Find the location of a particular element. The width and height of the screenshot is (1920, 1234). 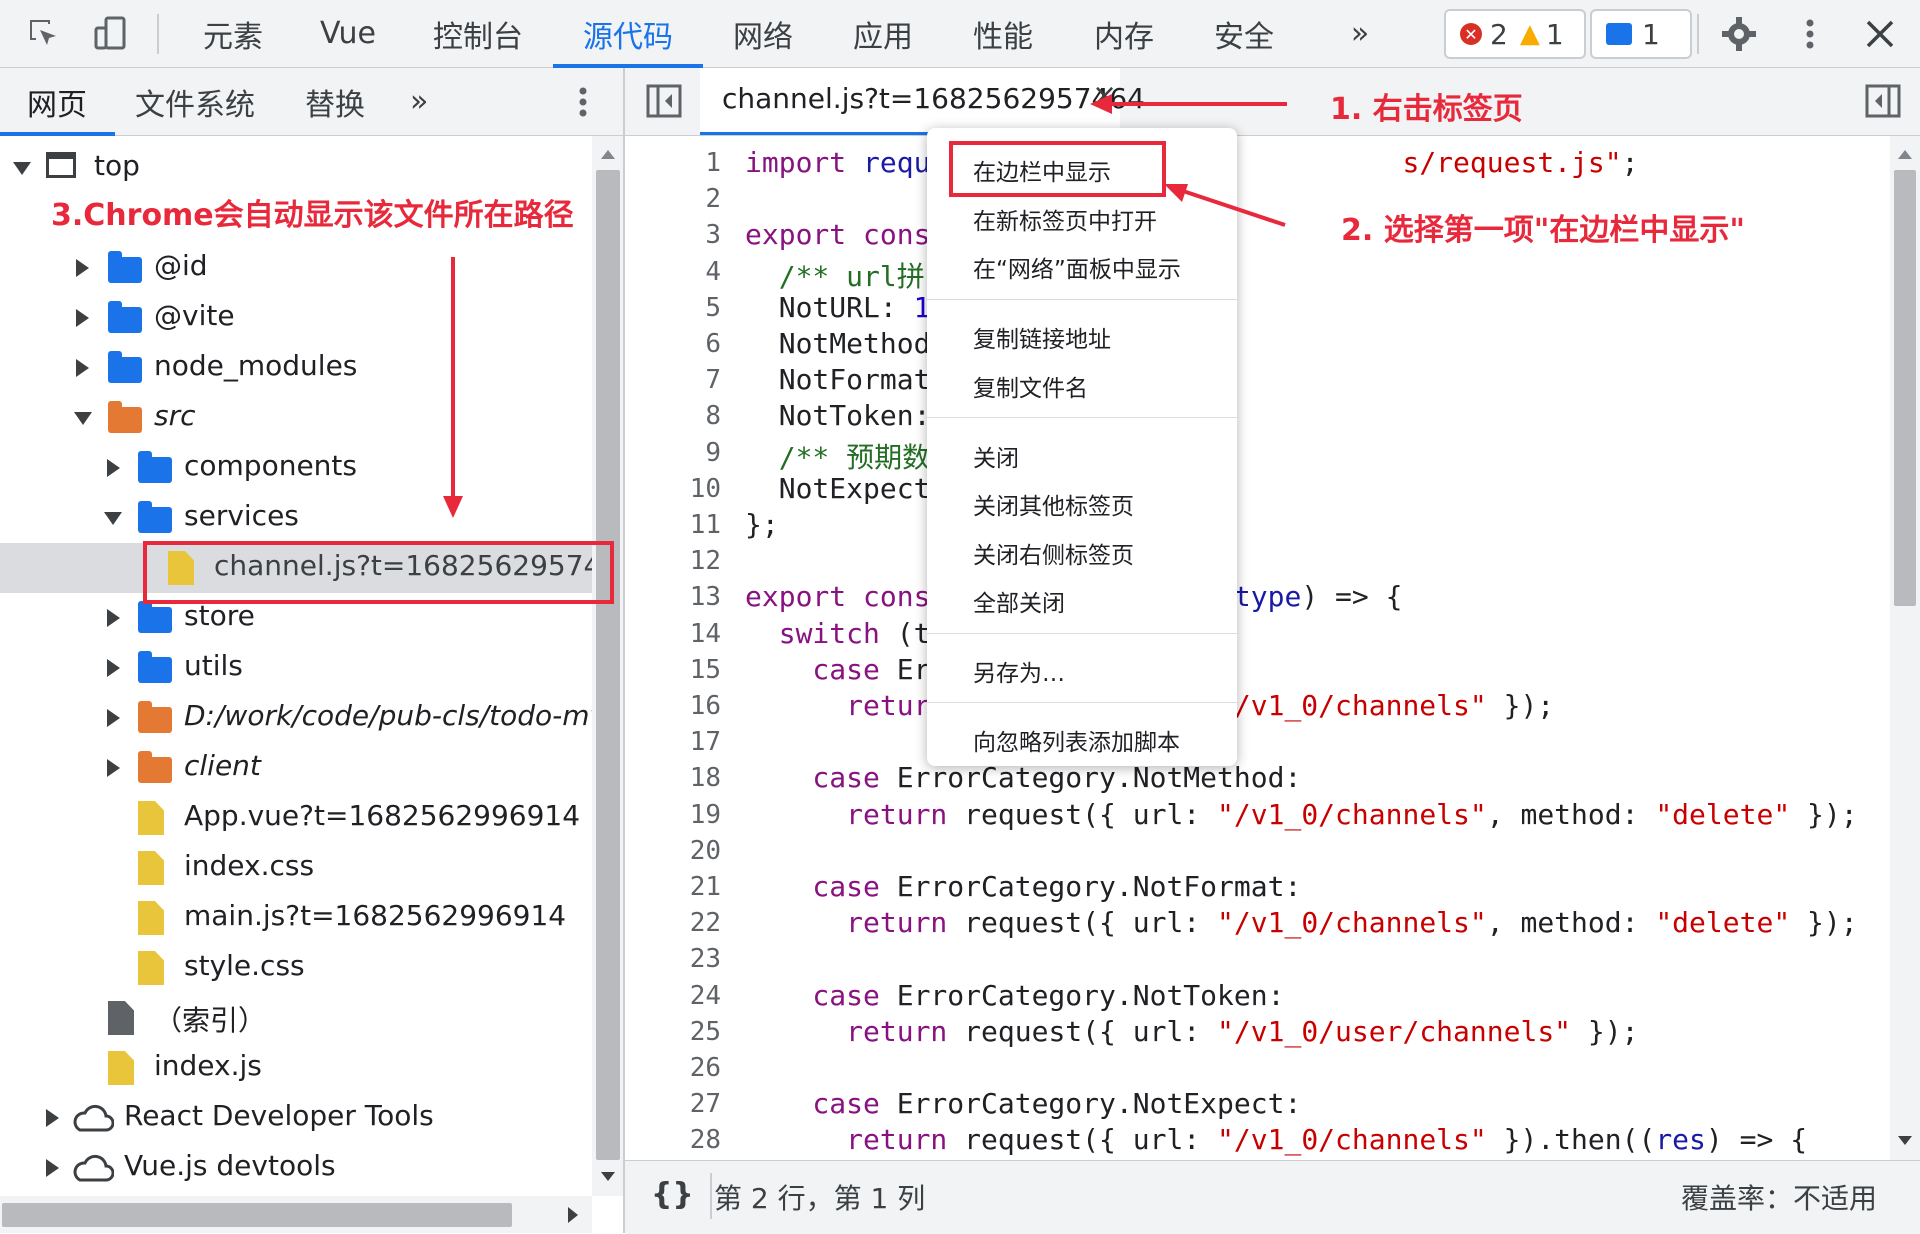

arrow-head-down is located at coordinates (453, 507).